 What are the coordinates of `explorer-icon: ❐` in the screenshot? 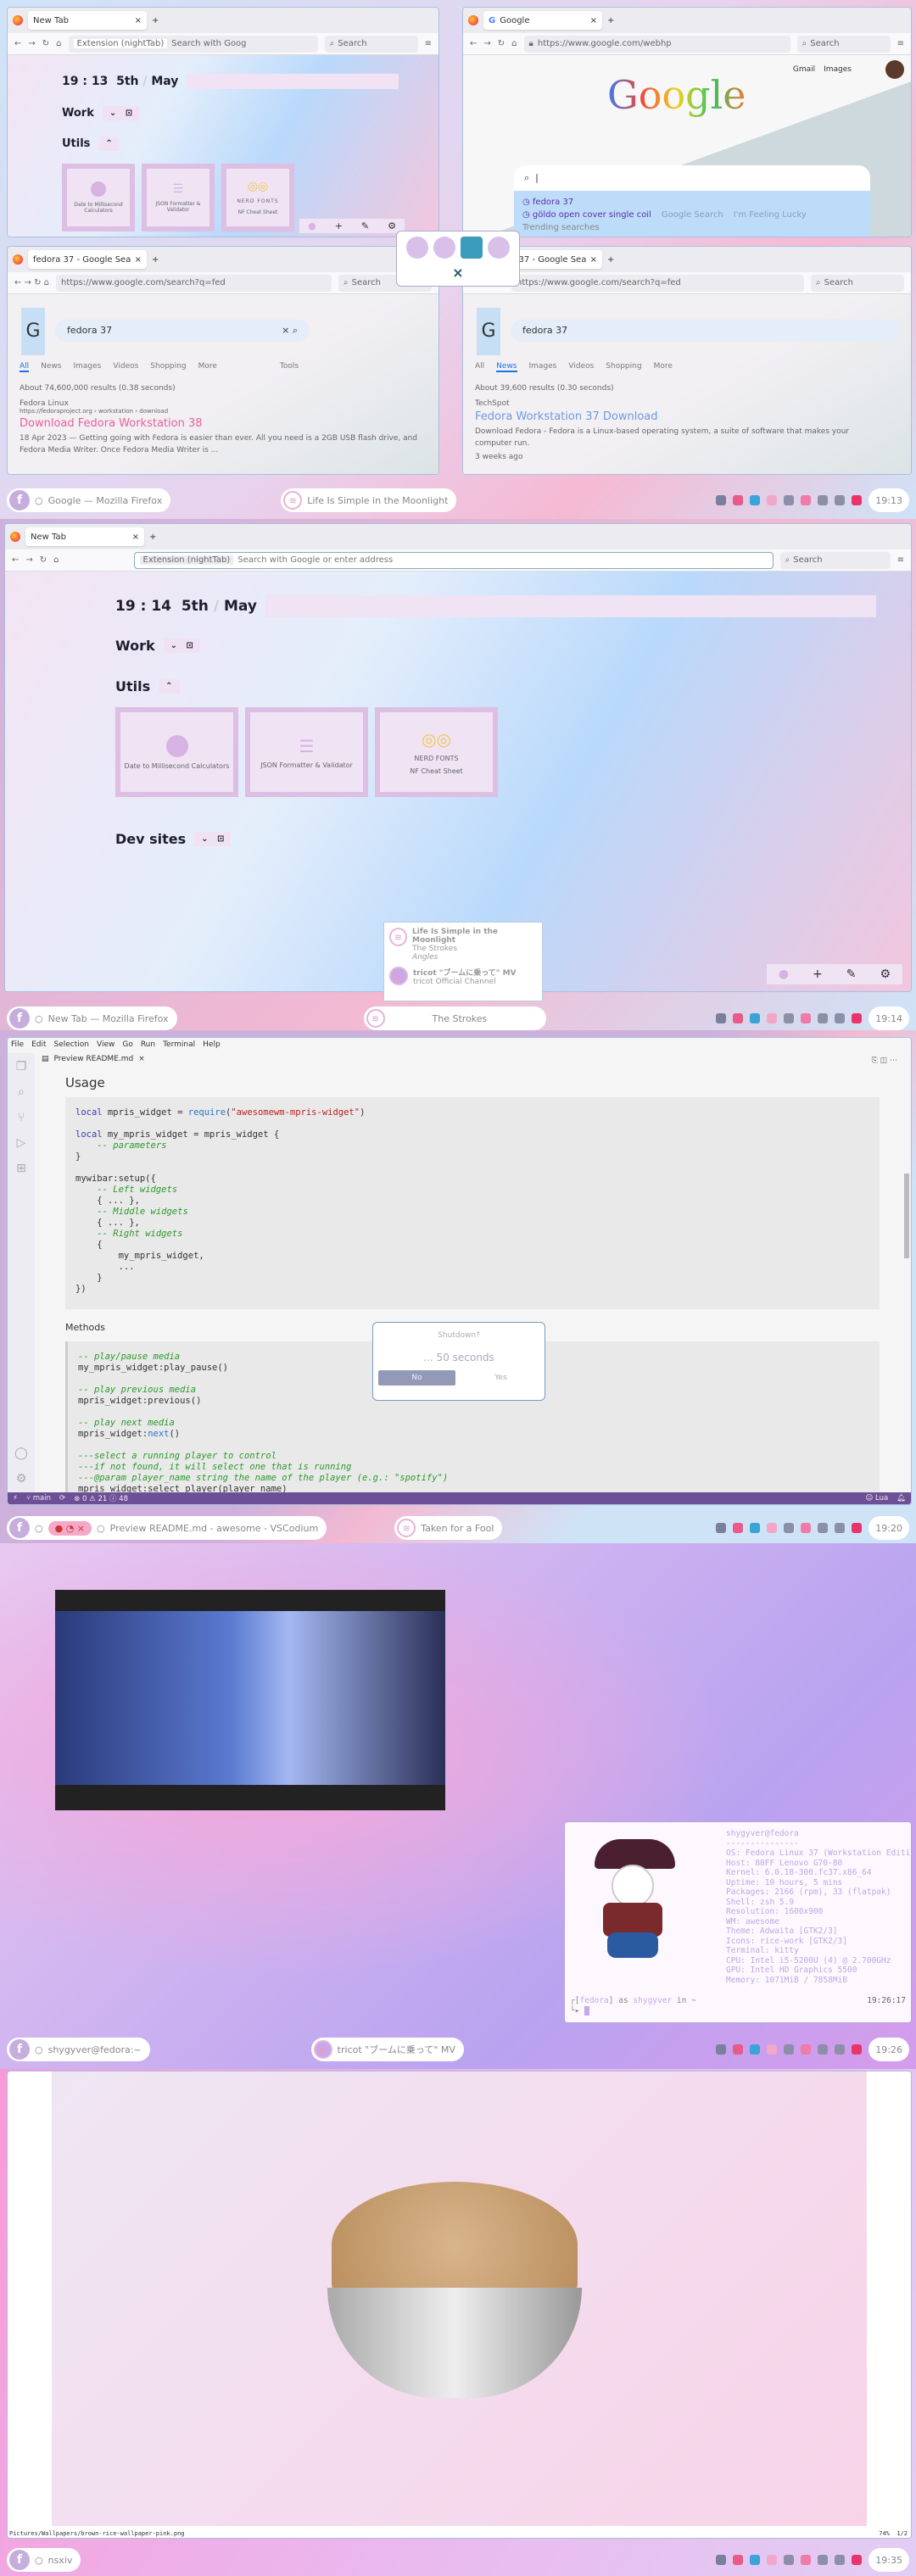 It's located at (21, 1066).